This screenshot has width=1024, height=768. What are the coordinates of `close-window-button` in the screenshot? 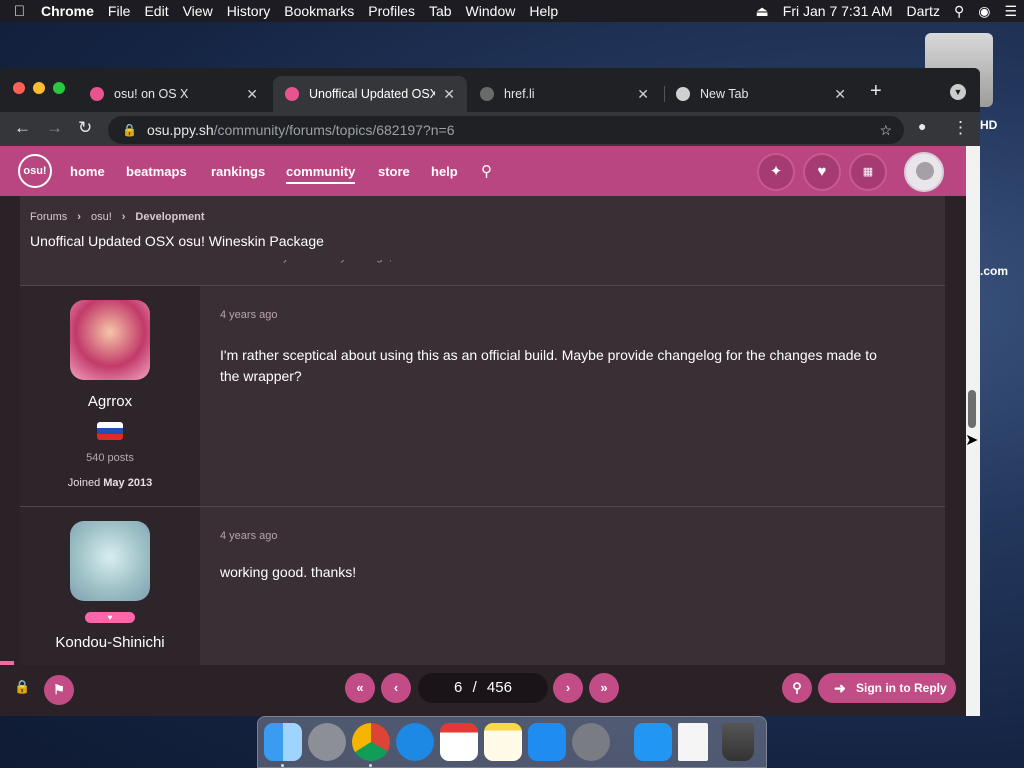 It's located at (19, 88).